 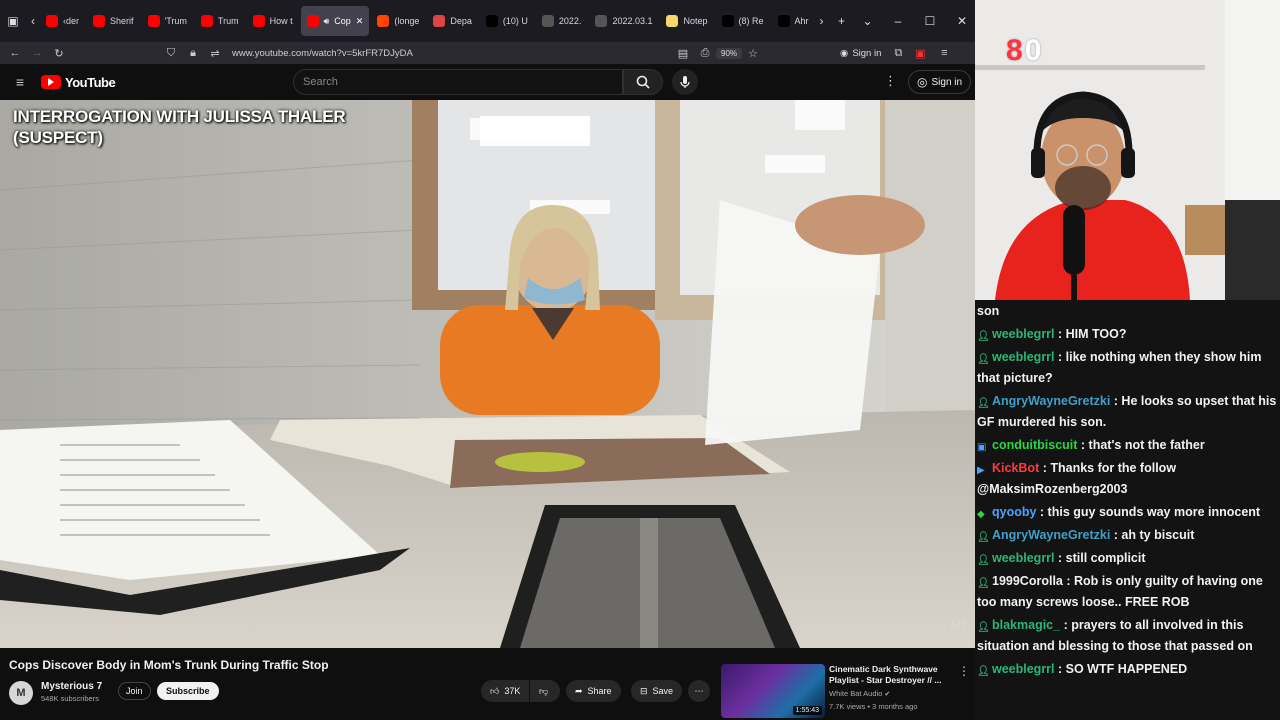 What do you see at coordinates (962, 21) in the screenshot?
I see `close-window-icon: ✕` at bounding box center [962, 21].